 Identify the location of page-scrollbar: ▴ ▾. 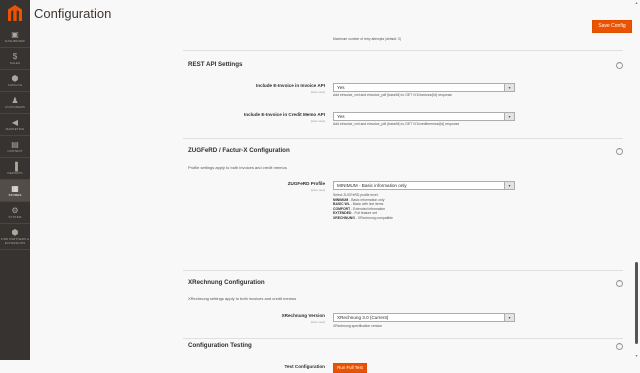
(636, 180).